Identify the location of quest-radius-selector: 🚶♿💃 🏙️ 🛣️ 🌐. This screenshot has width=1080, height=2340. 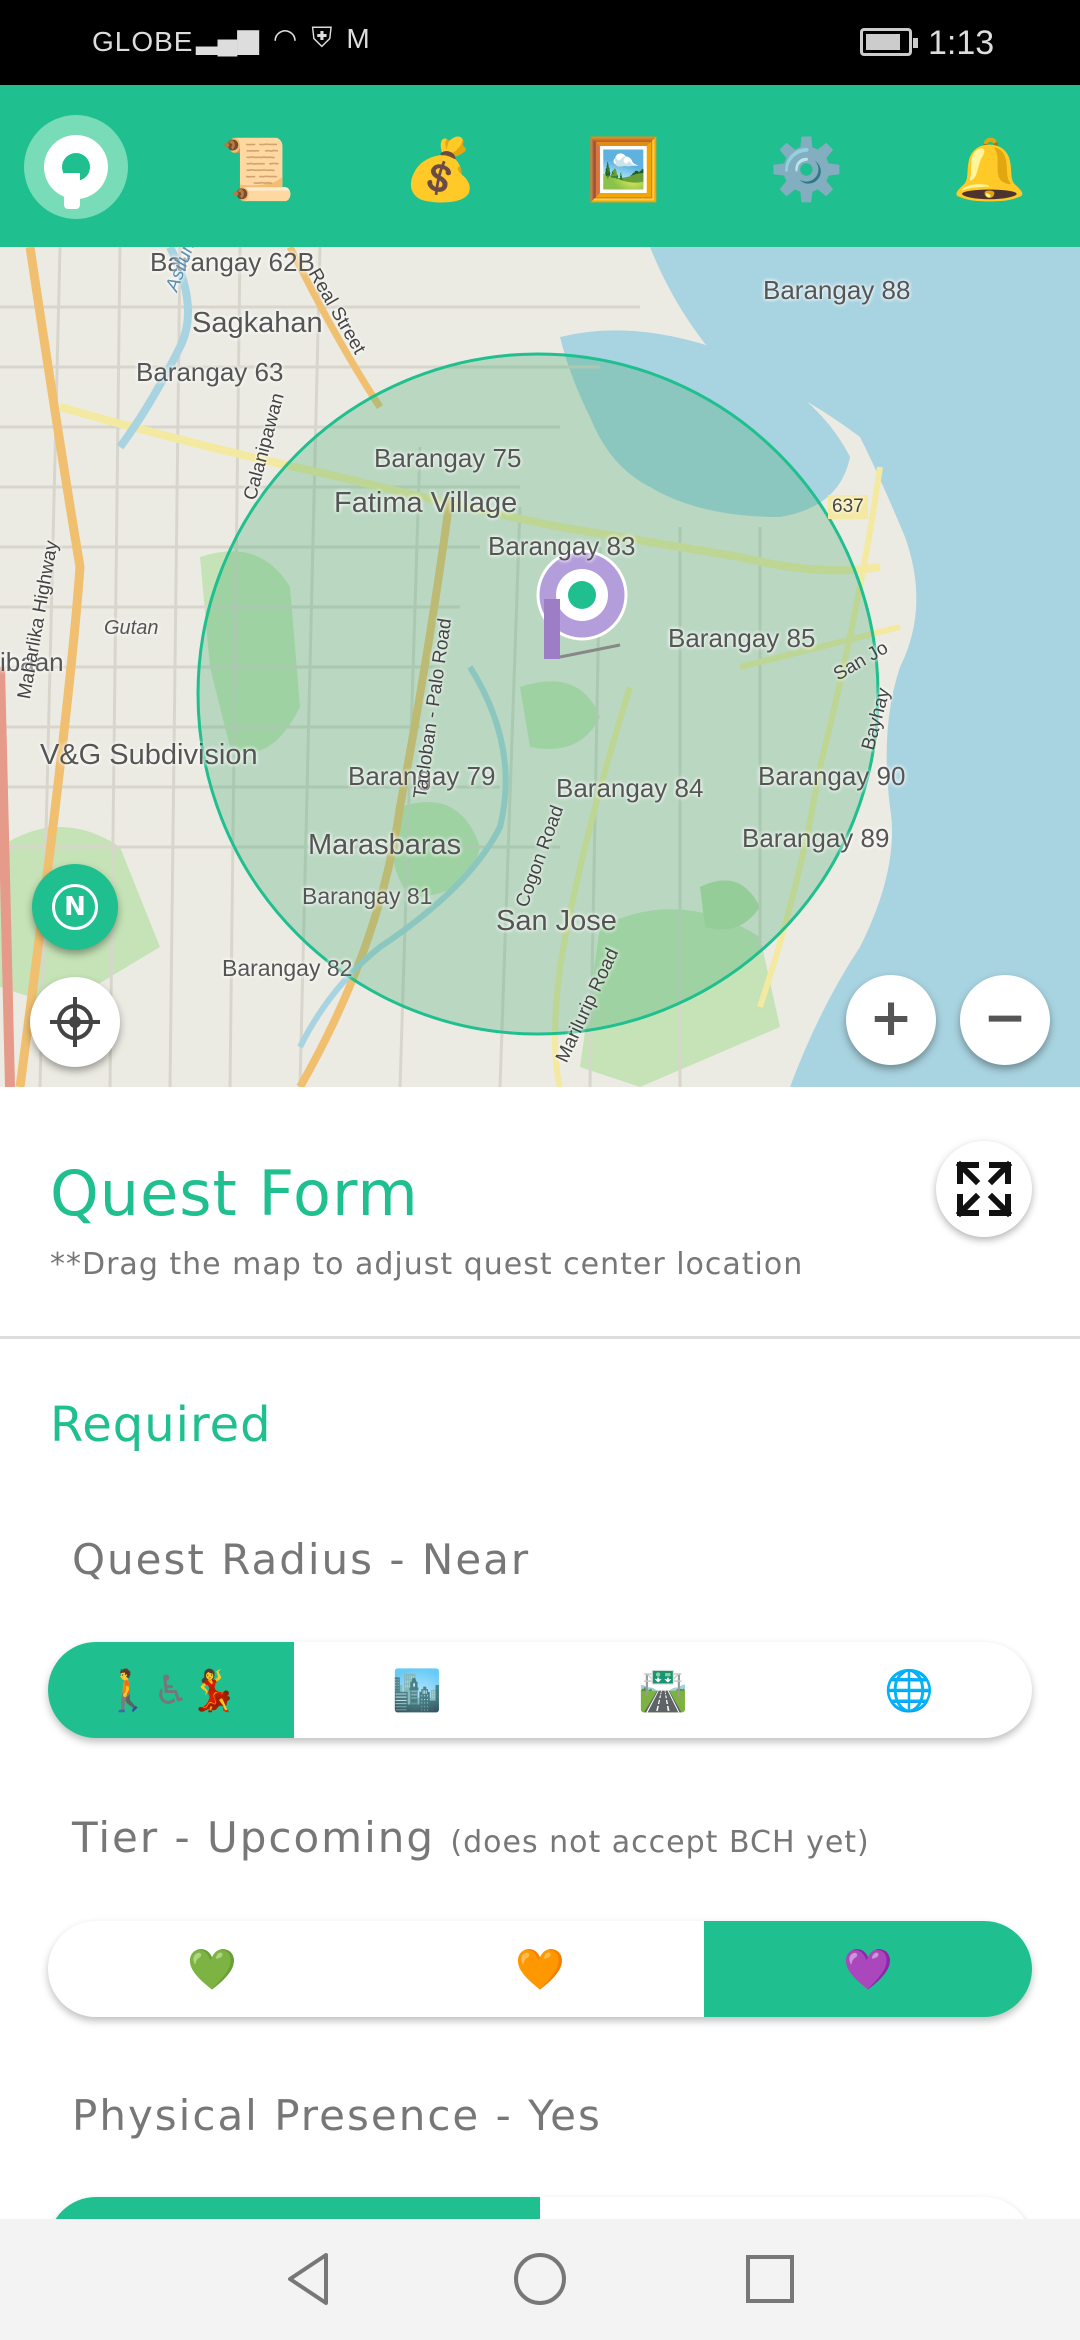
(540, 1690).